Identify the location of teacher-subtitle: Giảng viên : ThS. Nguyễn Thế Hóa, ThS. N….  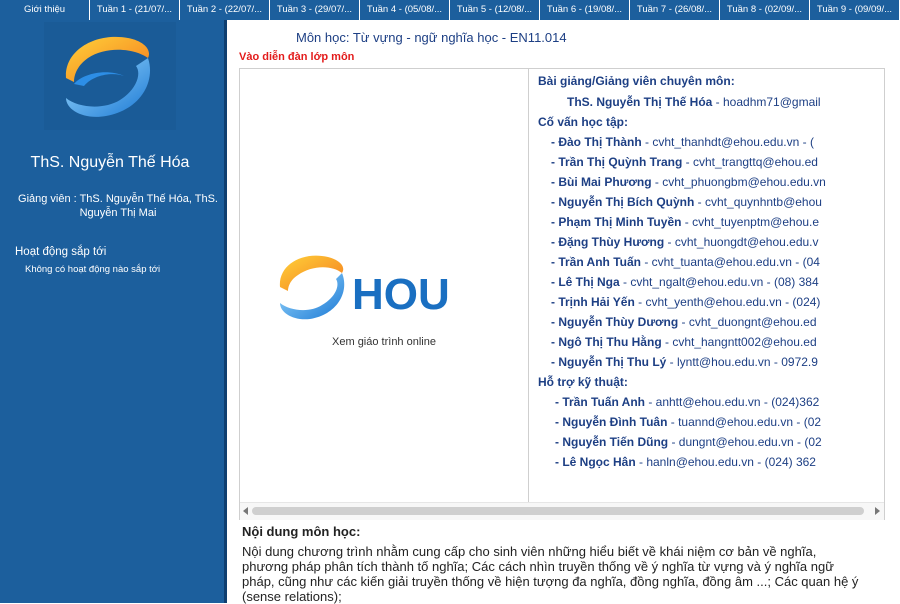
(118, 206).